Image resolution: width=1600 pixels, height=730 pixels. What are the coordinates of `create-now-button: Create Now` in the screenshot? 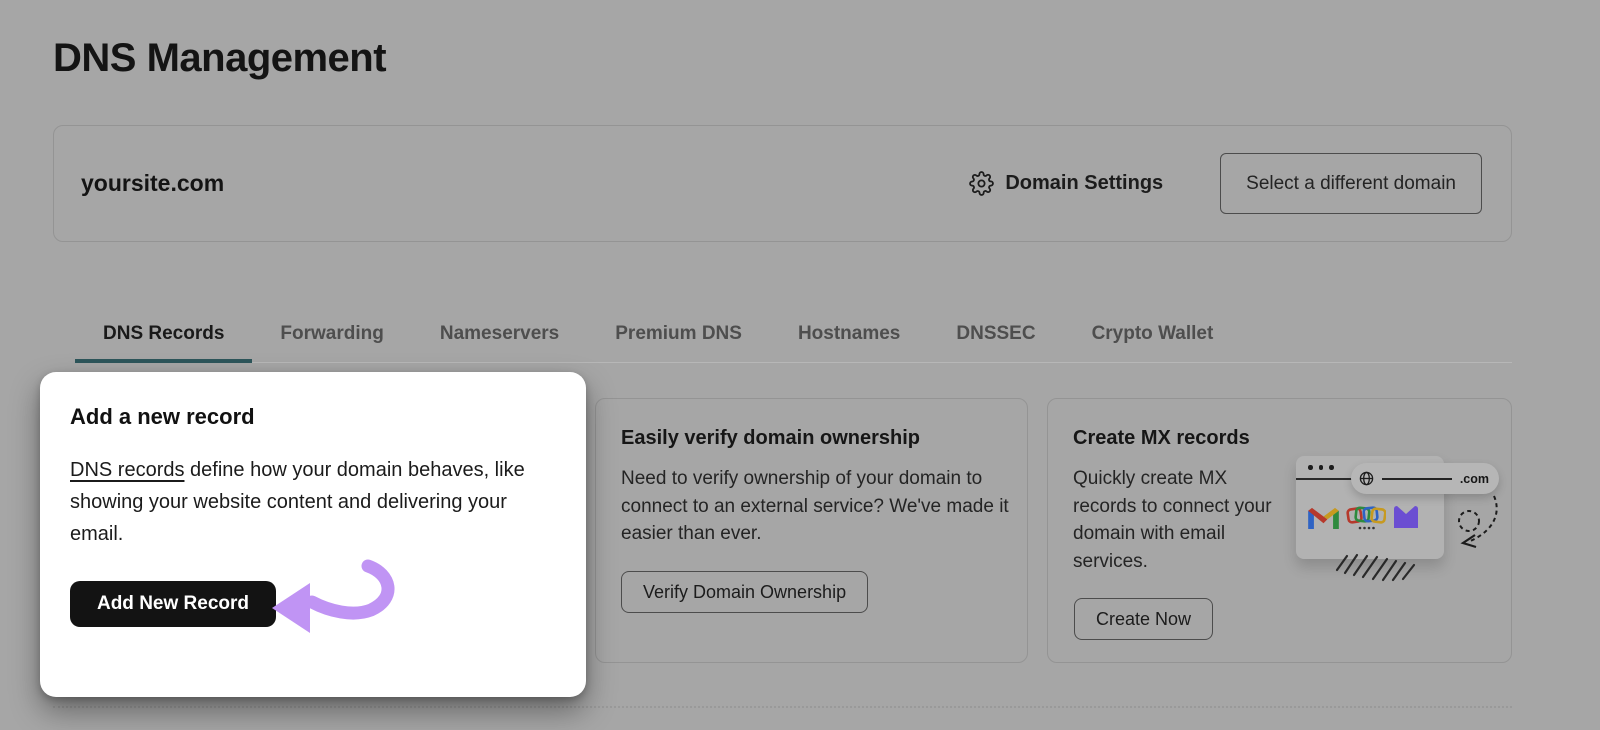 It's located at (1144, 619).